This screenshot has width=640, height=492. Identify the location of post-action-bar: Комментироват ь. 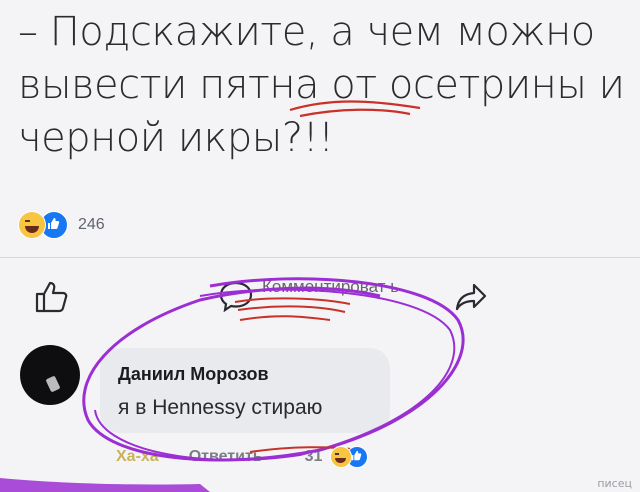
(320, 295).